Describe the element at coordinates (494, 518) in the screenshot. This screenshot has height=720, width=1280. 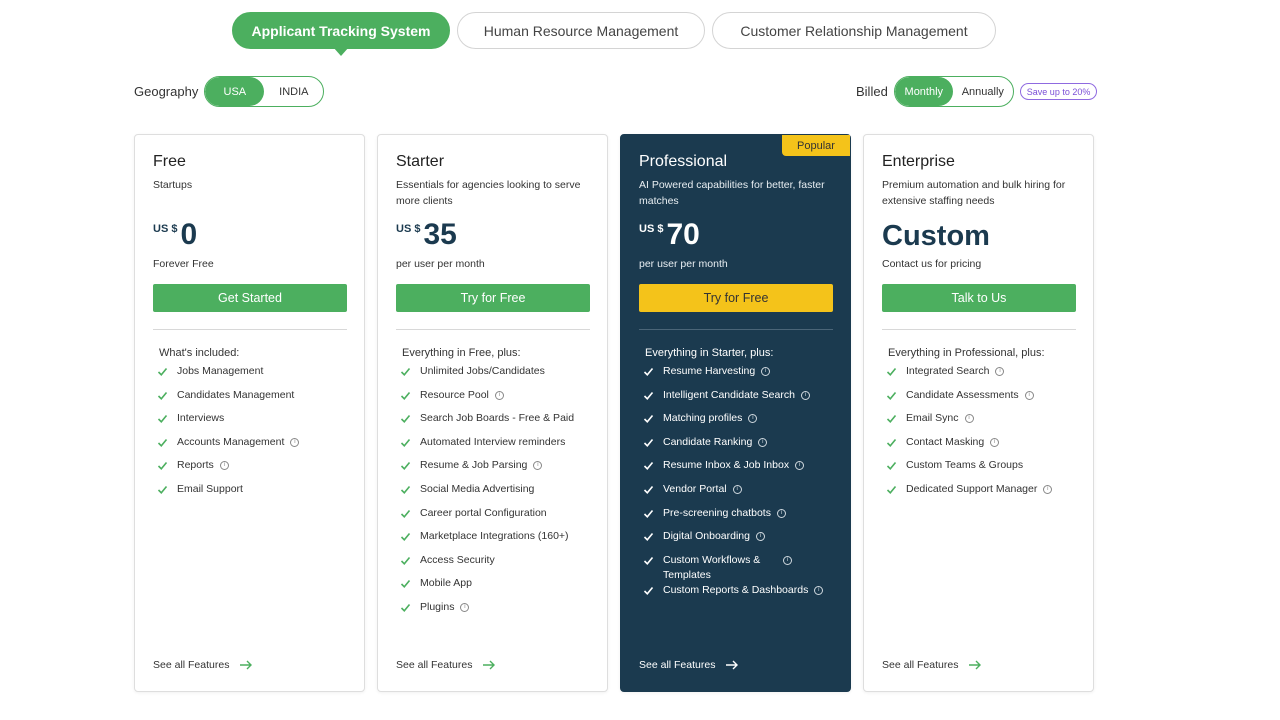
I see `feature-item: Career portal Configuration` at that location.